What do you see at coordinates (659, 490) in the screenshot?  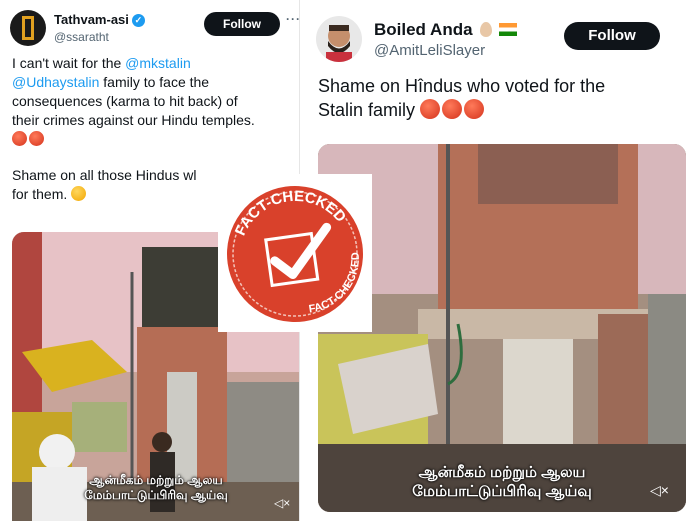 I see `right-mute-icon: ◁×` at bounding box center [659, 490].